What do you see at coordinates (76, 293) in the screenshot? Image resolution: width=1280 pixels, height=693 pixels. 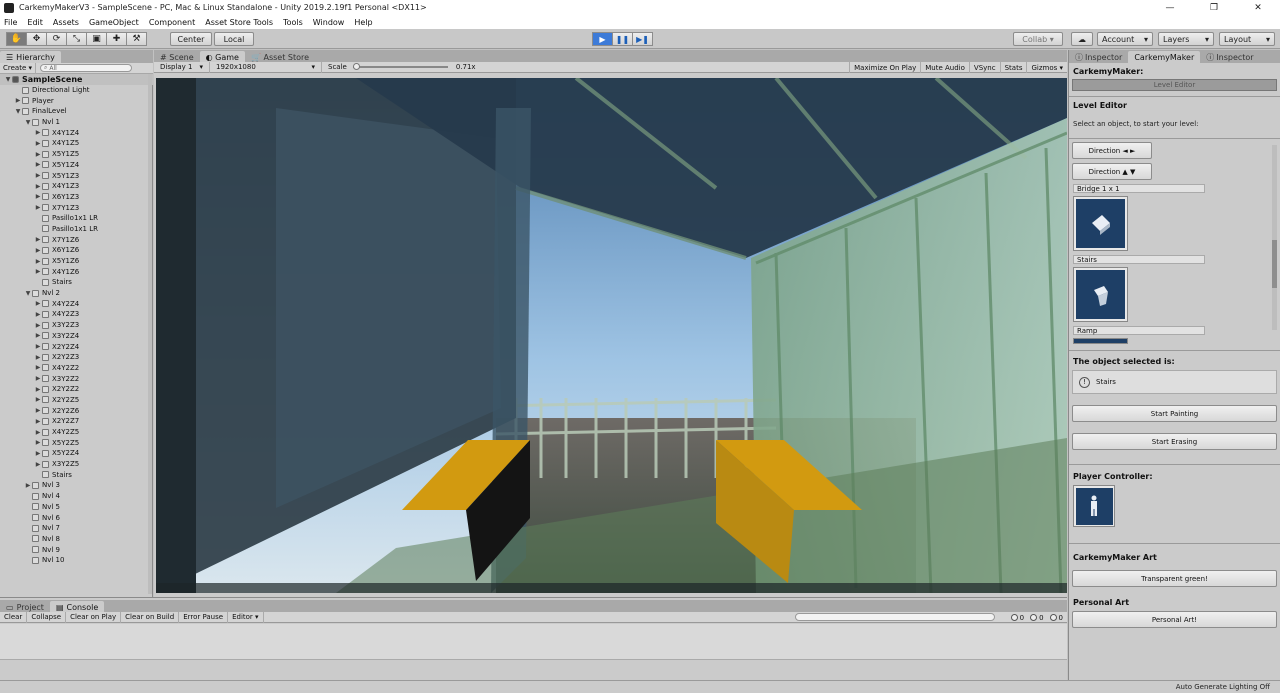 I see `hierarchy-item: ▼ Nvl 2` at bounding box center [76, 293].